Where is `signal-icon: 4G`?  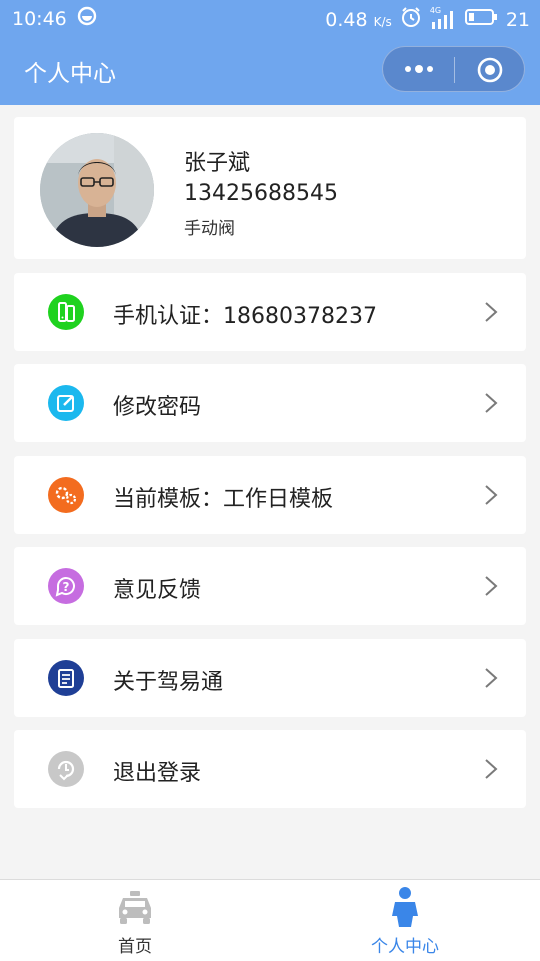
signal-icon: 4G is located at coordinates (443, 18).